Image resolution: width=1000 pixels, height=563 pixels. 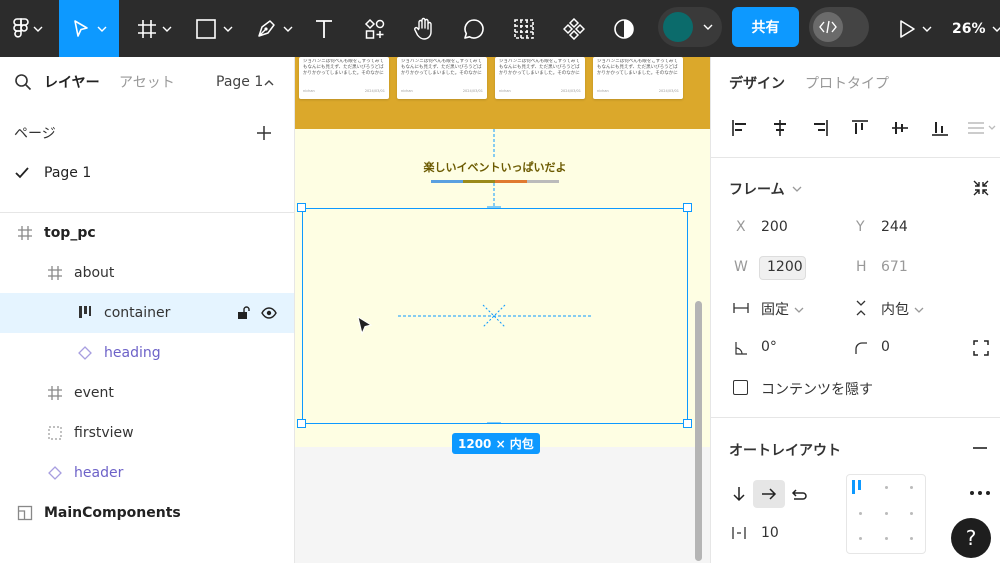 What do you see at coordinates (274, 28) in the screenshot?
I see `pen-tool-button` at bounding box center [274, 28].